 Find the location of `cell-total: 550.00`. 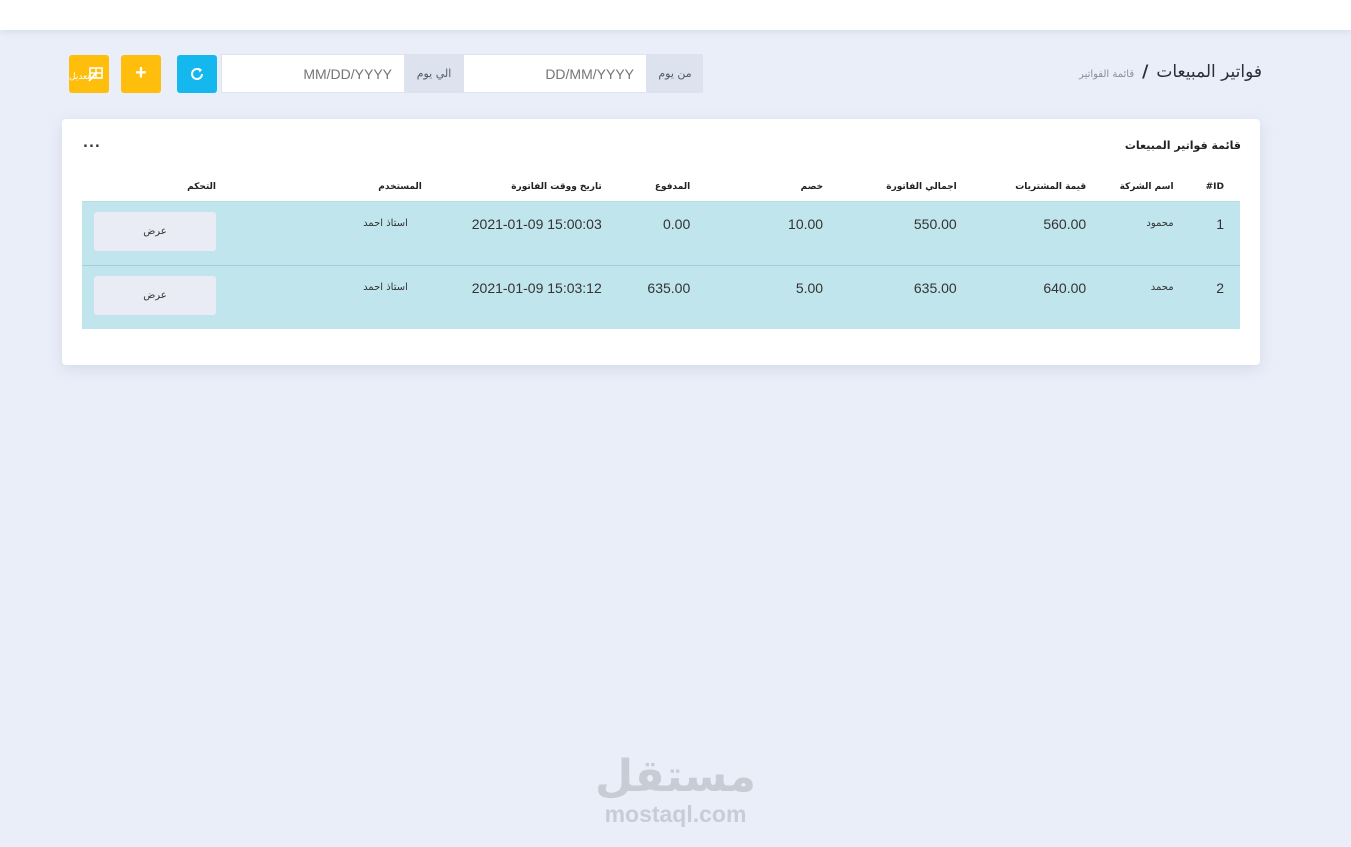

cell-total: 550.00 is located at coordinates (935, 223).